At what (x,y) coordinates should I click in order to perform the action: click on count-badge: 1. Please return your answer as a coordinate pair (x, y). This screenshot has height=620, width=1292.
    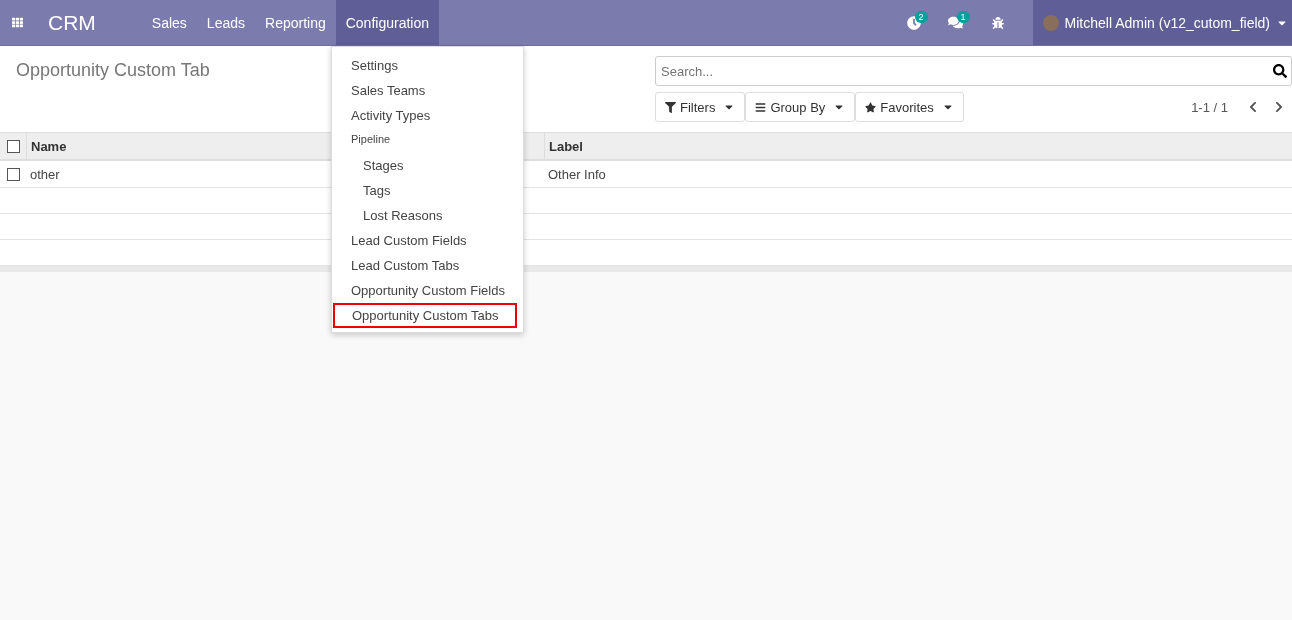
    Looking at the image, I should click on (963, 17).